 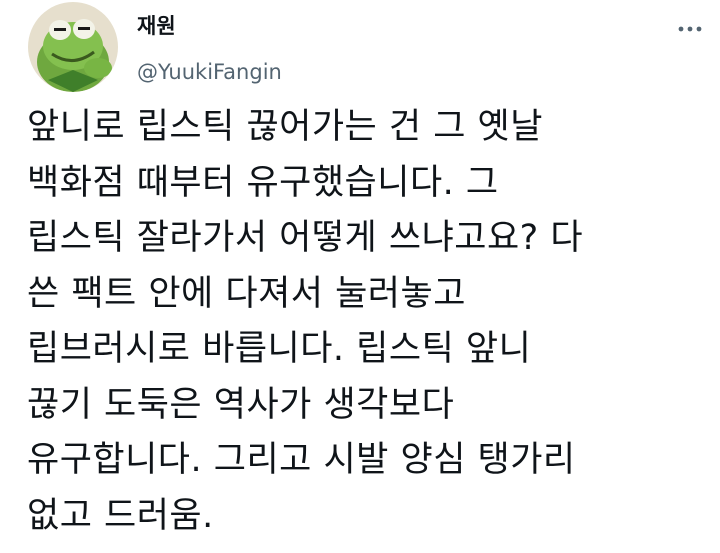 I want to click on kermit-frog-avatar-icon, so click(x=73, y=47).